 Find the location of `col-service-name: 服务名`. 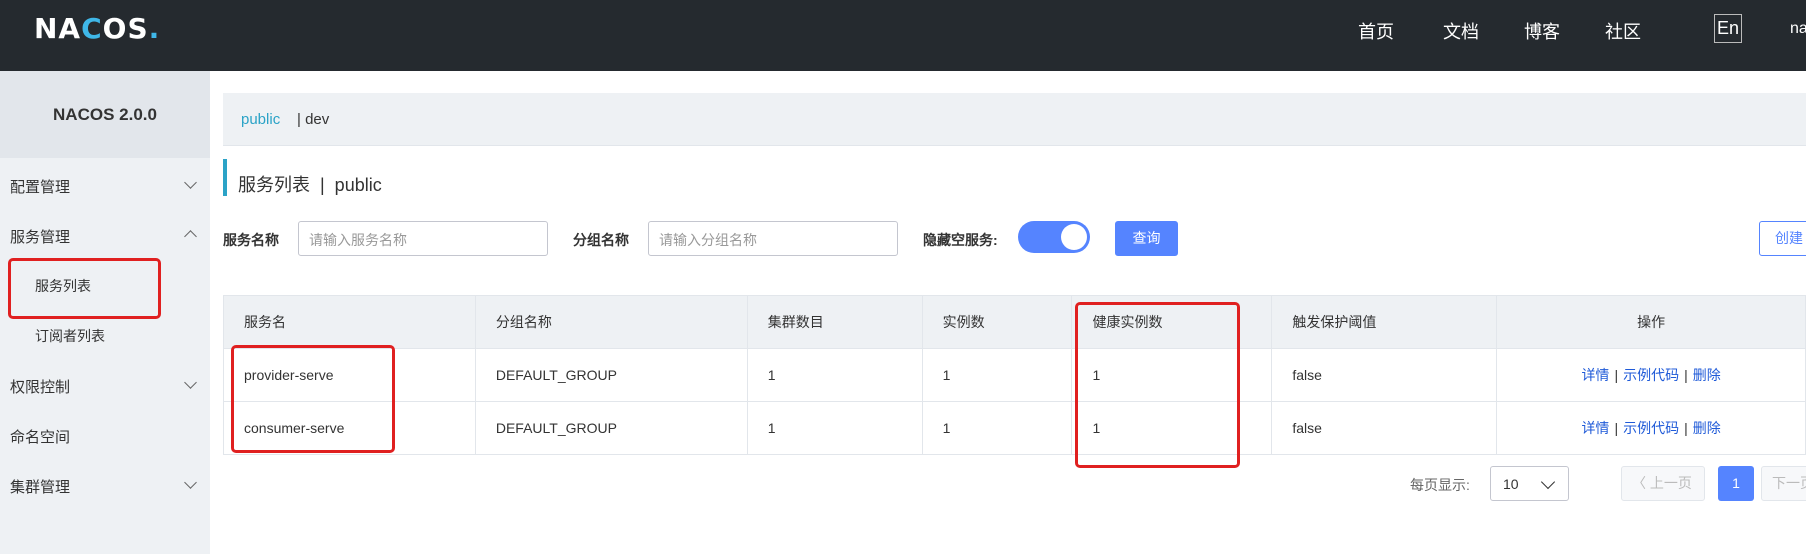

col-service-name: 服务名 is located at coordinates (349, 322).